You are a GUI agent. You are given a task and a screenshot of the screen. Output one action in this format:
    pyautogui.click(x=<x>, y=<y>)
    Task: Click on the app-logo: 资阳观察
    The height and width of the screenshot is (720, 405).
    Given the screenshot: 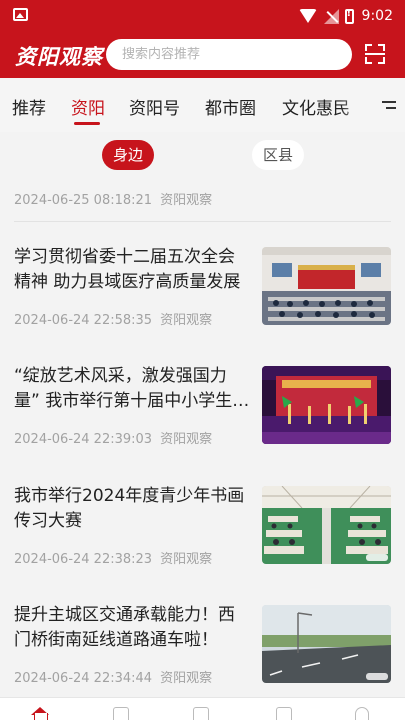 What is the action you would take?
    pyautogui.click(x=59, y=57)
    